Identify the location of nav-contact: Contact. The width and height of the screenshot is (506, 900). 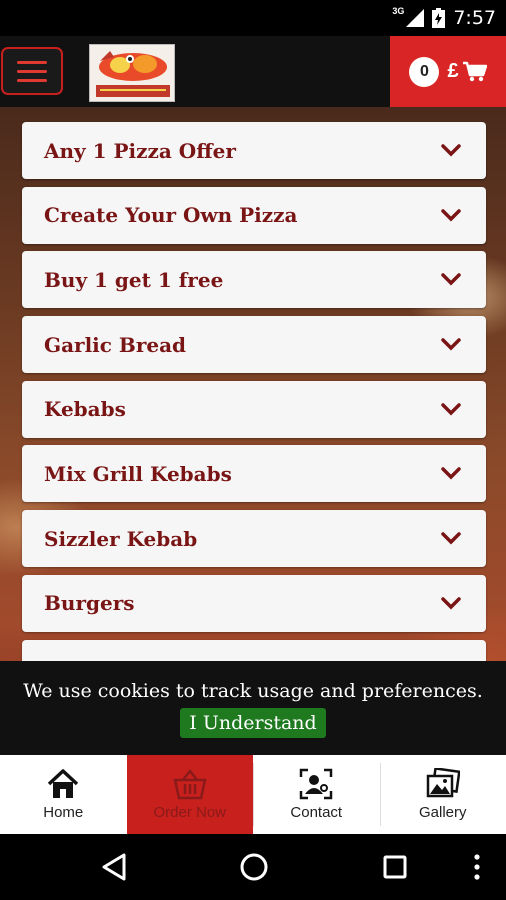
(316, 794).